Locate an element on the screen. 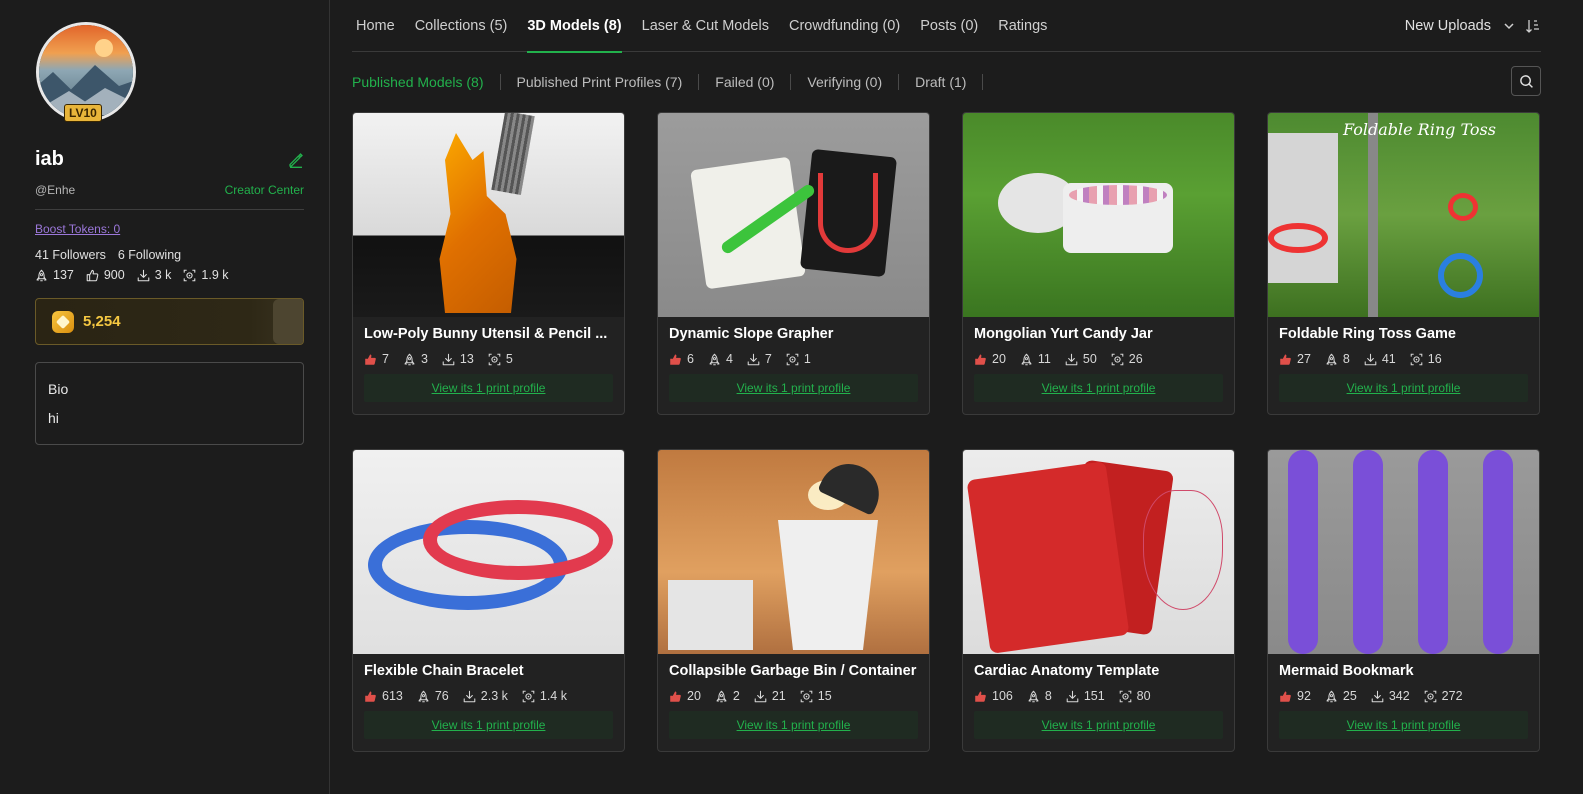  subtab-failed: Failed (0) is located at coordinates (745, 82).